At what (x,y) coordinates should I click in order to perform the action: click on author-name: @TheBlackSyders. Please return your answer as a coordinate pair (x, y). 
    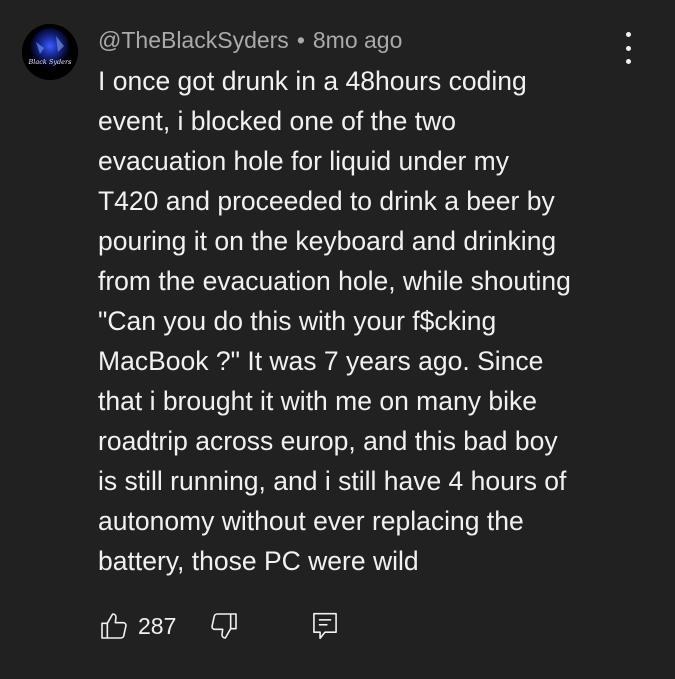
    Looking at the image, I should click on (193, 40).